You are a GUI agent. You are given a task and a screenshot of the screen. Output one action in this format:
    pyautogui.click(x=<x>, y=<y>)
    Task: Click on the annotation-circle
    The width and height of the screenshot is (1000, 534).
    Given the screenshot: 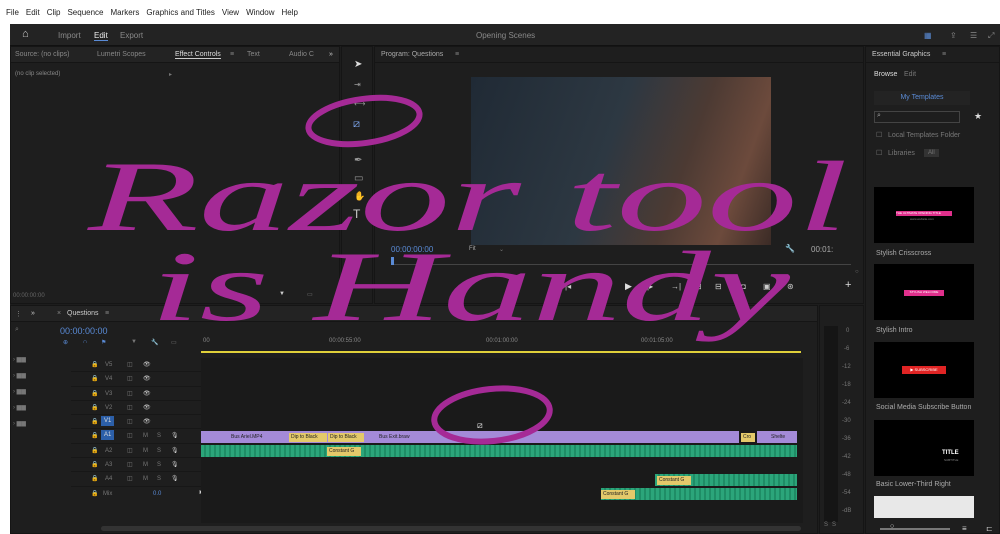 What is the action you would take?
    pyautogui.click(x=492, y=415)
    